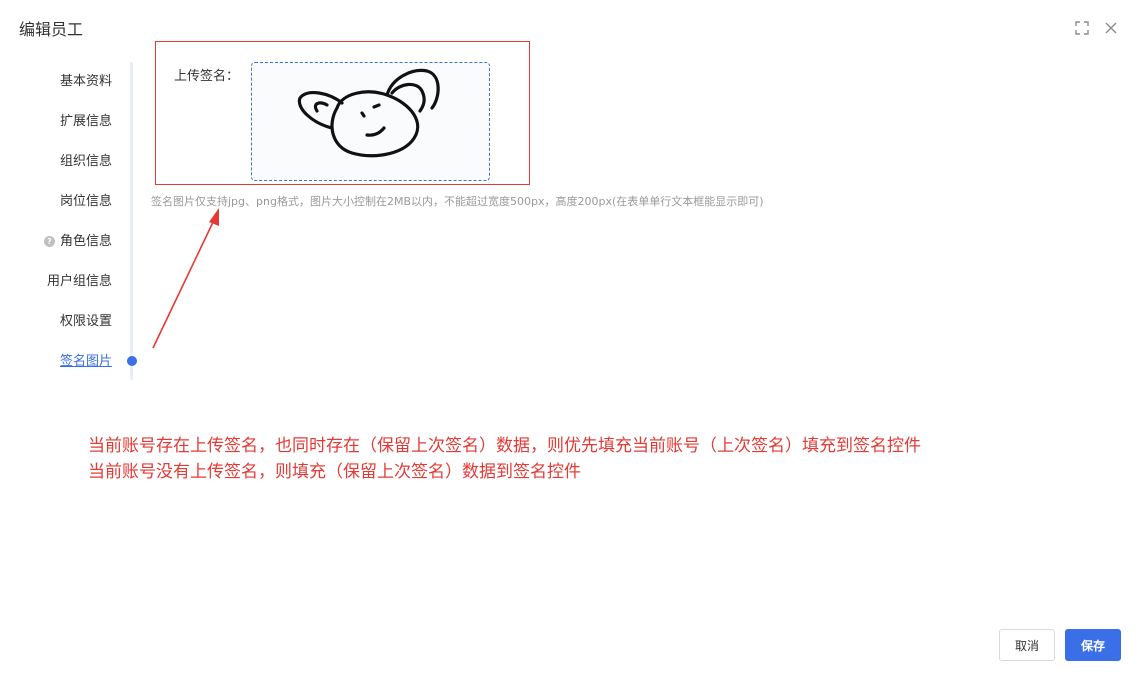 This screenshot has width=1146, height=676. Describe the element at coordinates (1093, 645) in the screenshot. I see `save-button: 保存` at that location.